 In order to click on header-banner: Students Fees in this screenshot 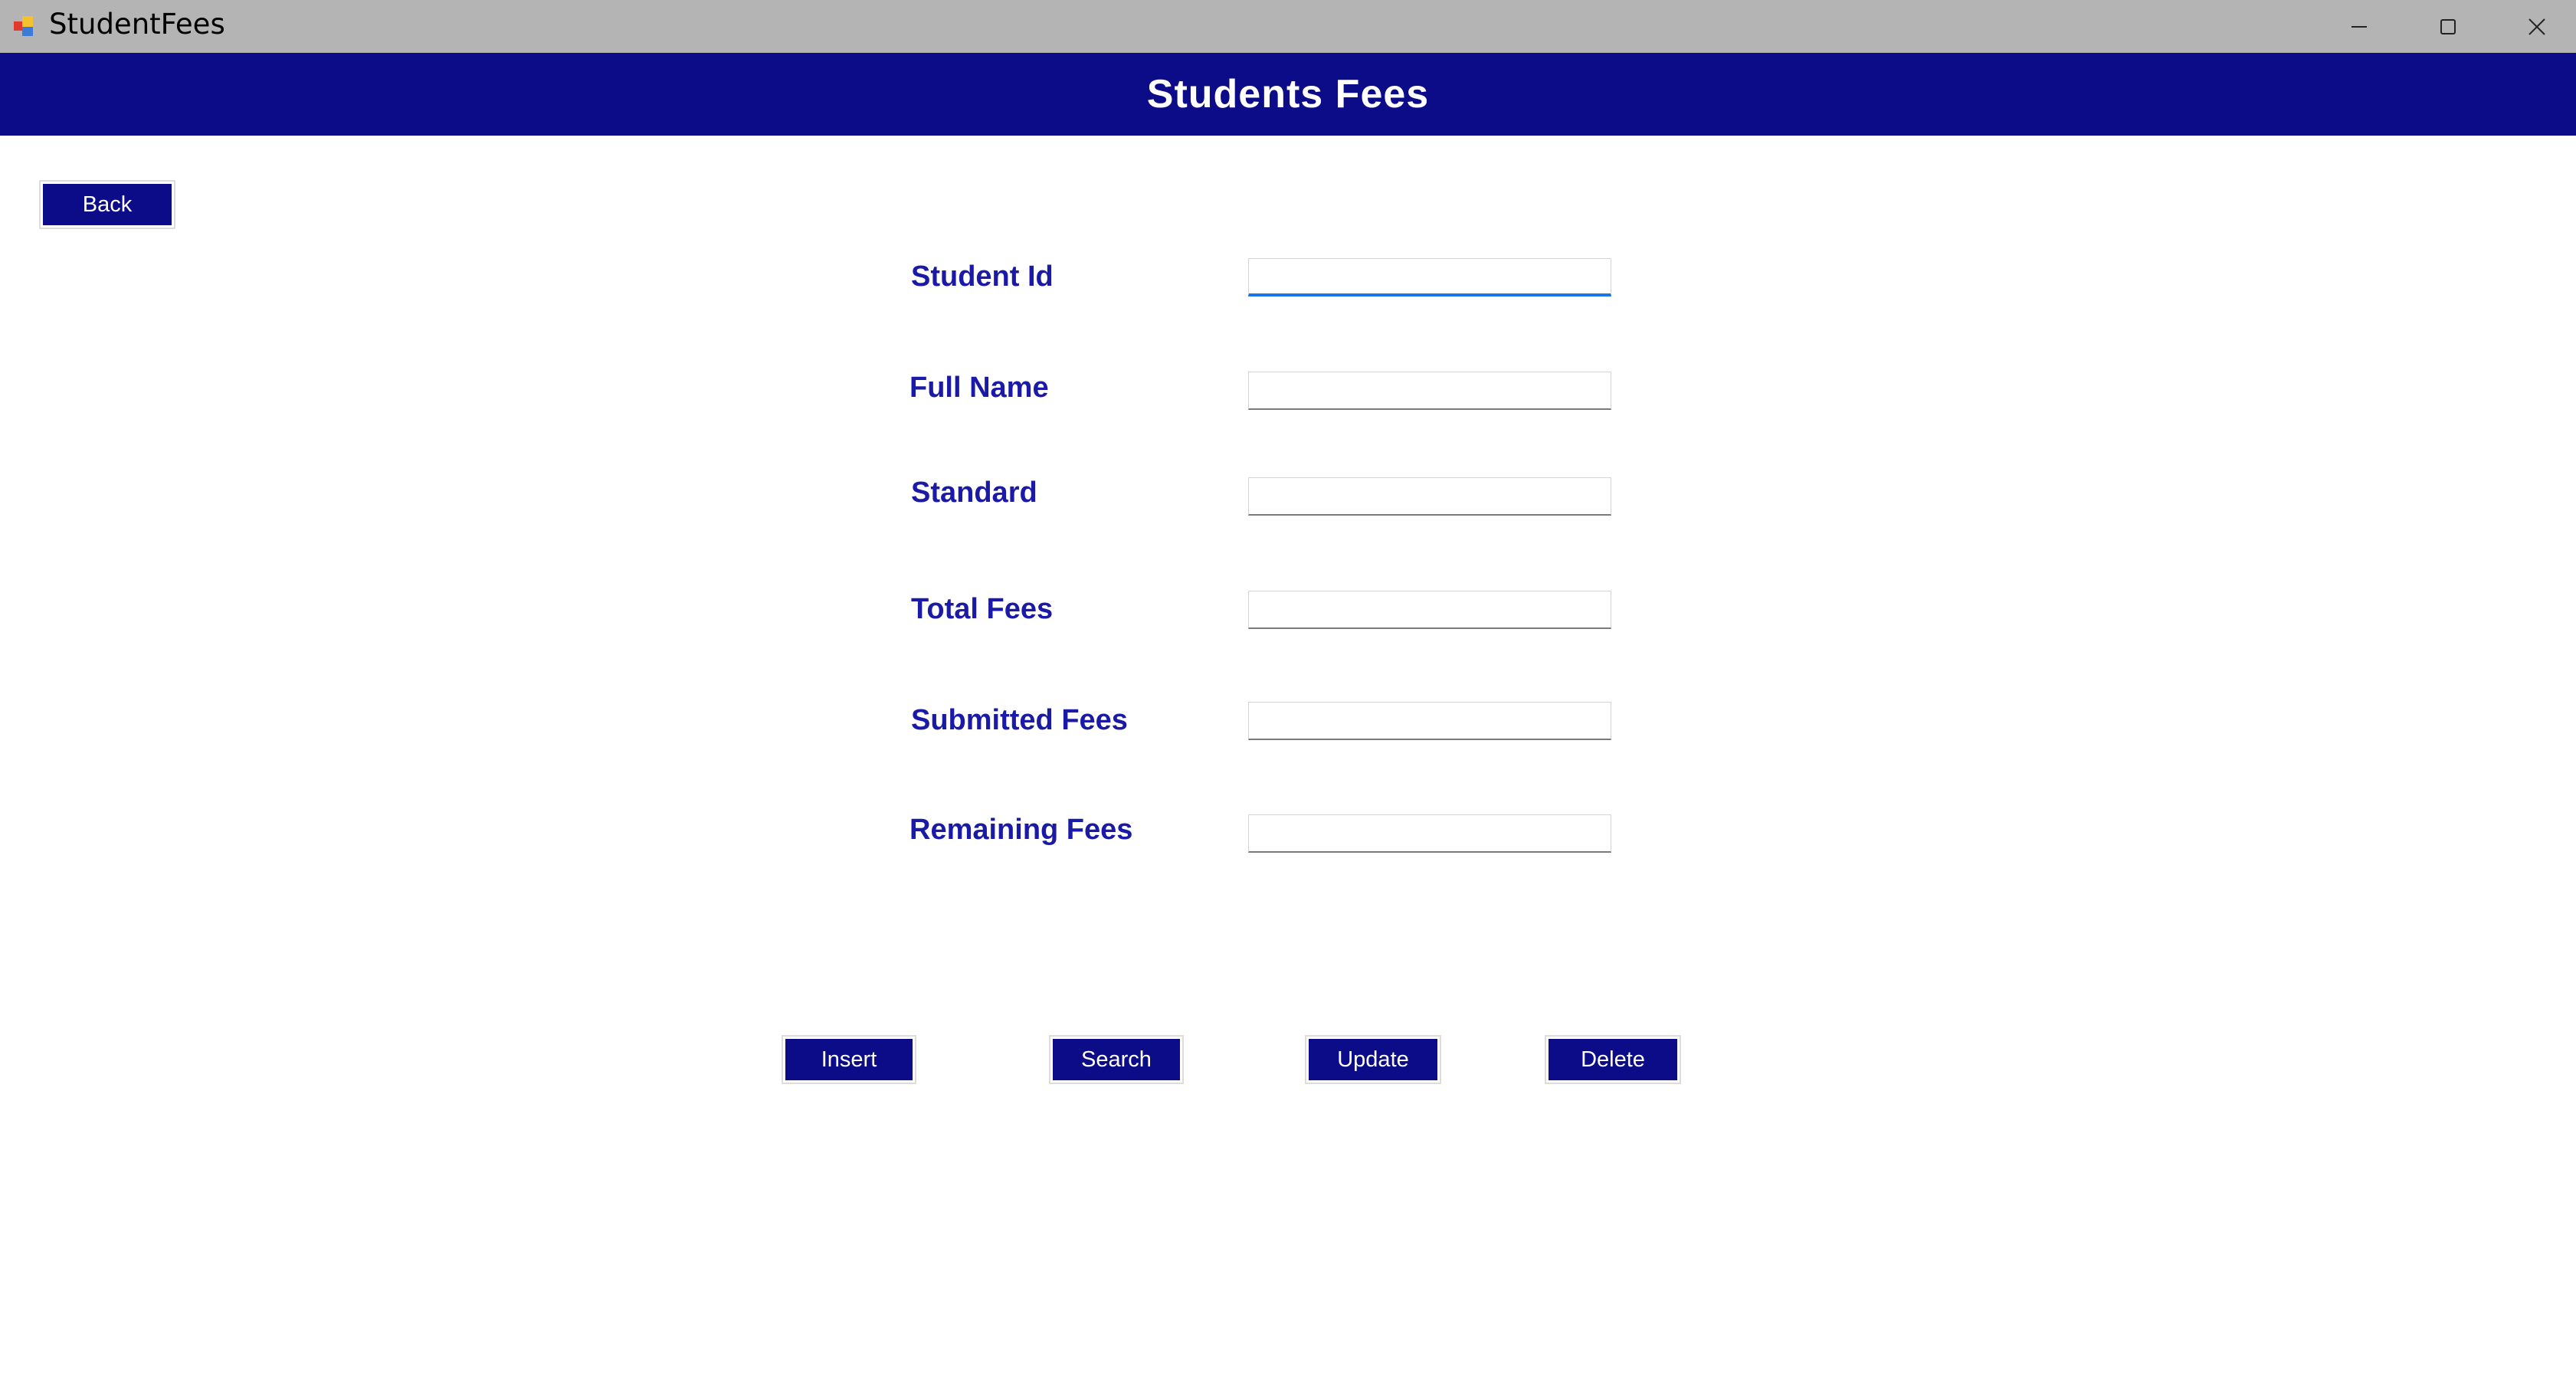, I will do `click(1288, 95)`.